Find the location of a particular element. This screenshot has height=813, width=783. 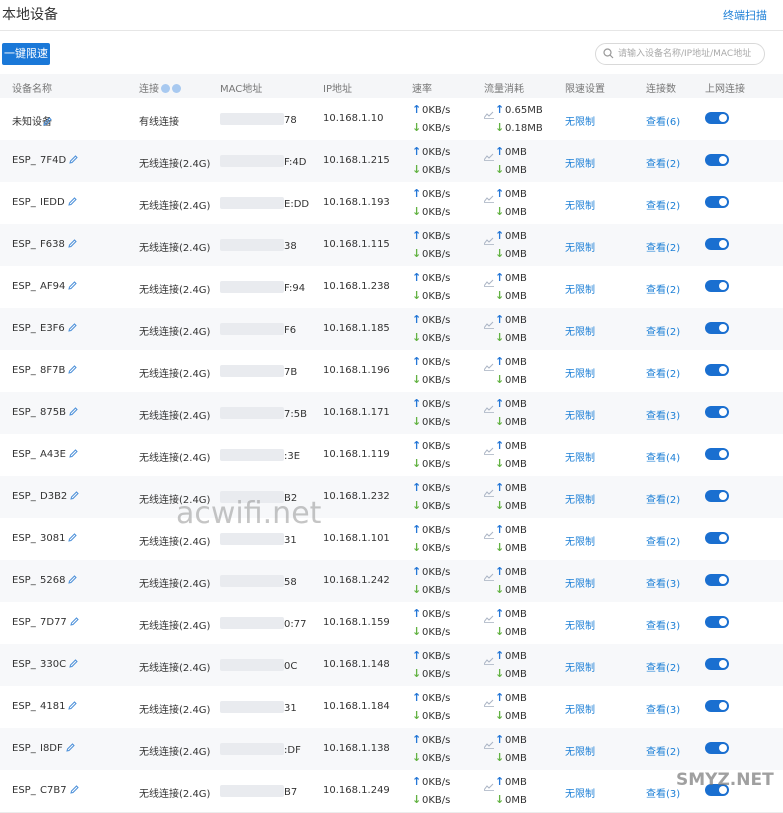

rate-up: ↑0KB/s is located at coordinates (431, 403).